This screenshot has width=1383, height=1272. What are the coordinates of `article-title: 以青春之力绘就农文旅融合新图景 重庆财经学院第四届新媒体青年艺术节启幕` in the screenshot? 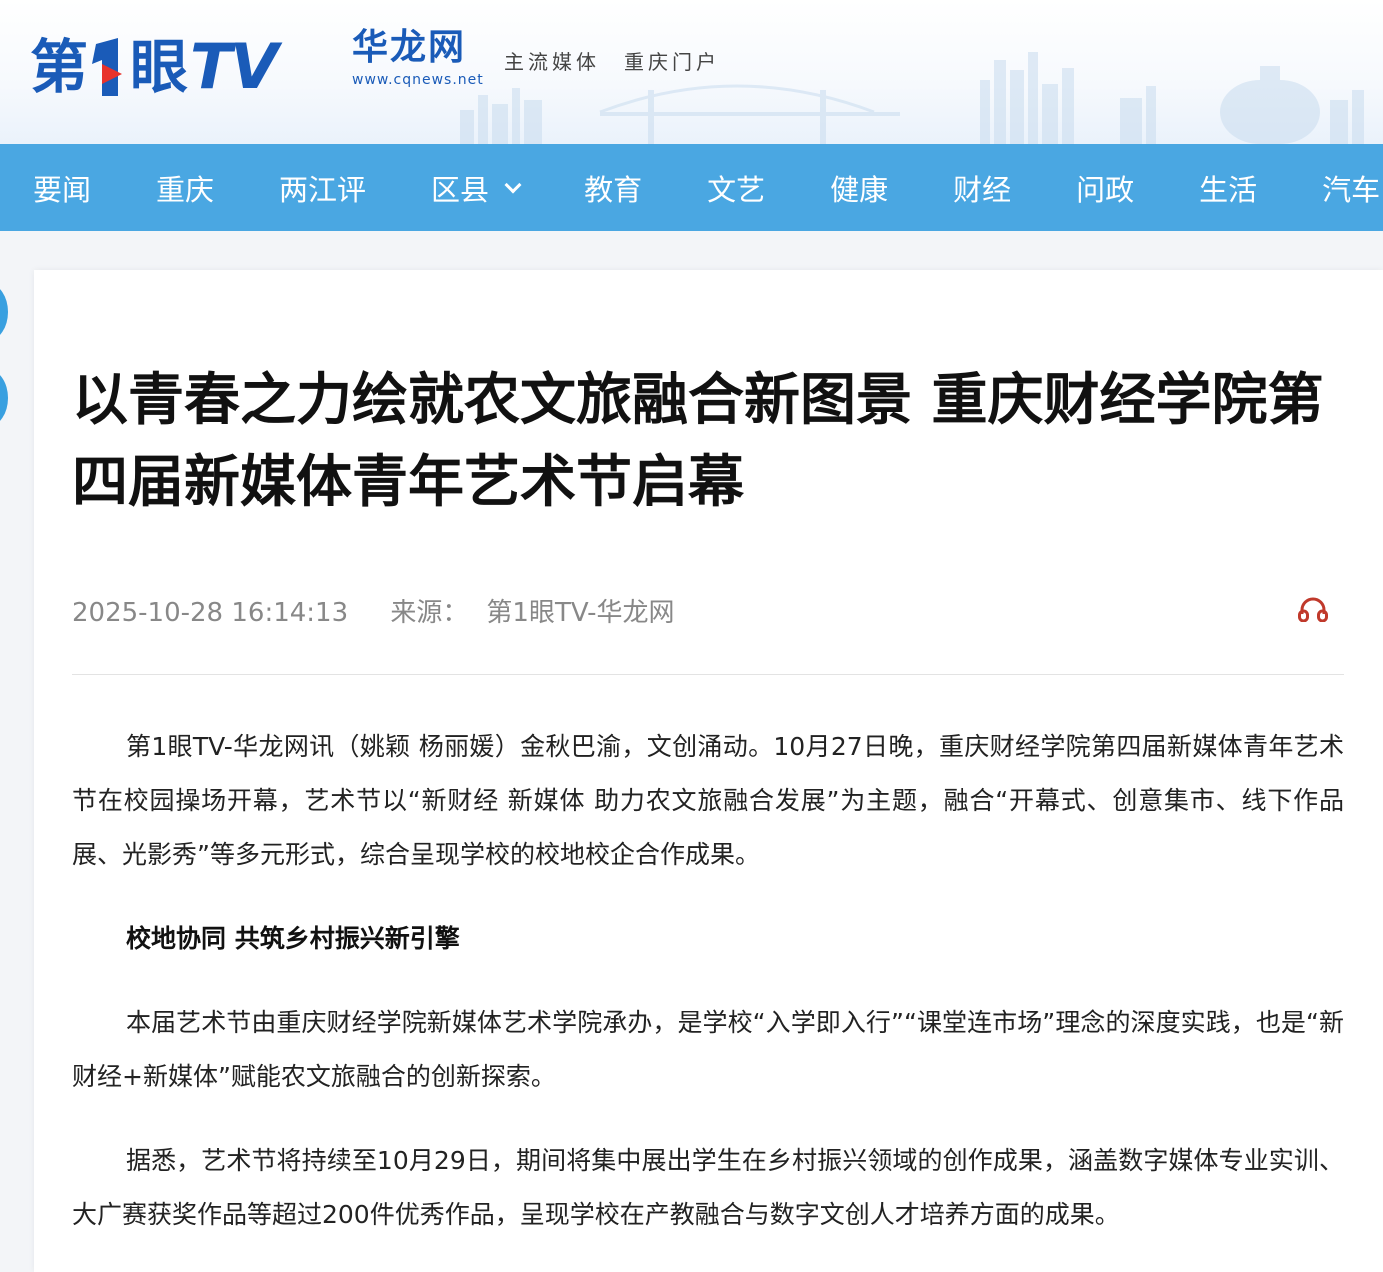 It's located at (698, 441).